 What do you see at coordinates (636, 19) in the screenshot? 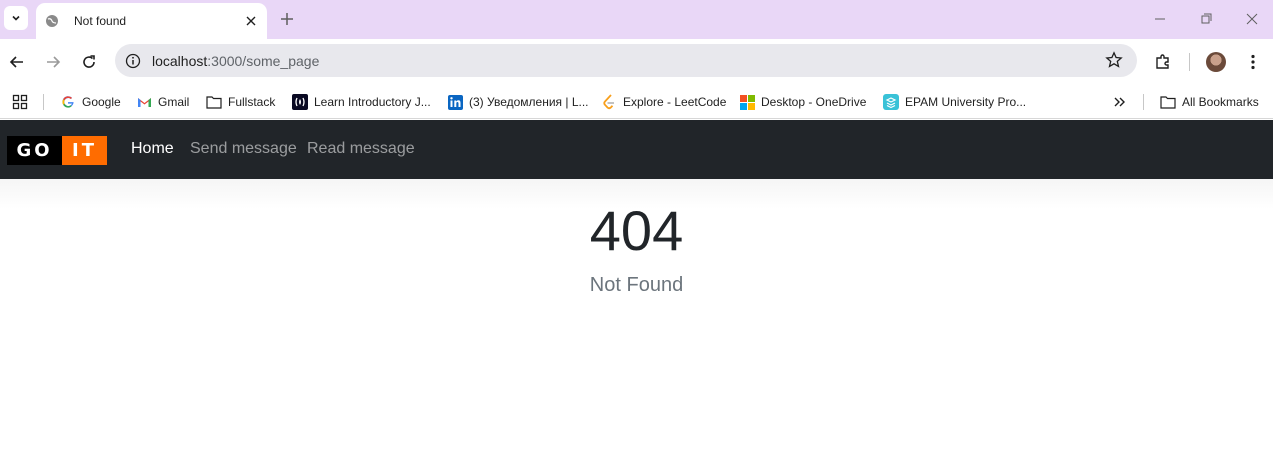
I see `tab-strip: Not found` at bounding box center [636, 19].